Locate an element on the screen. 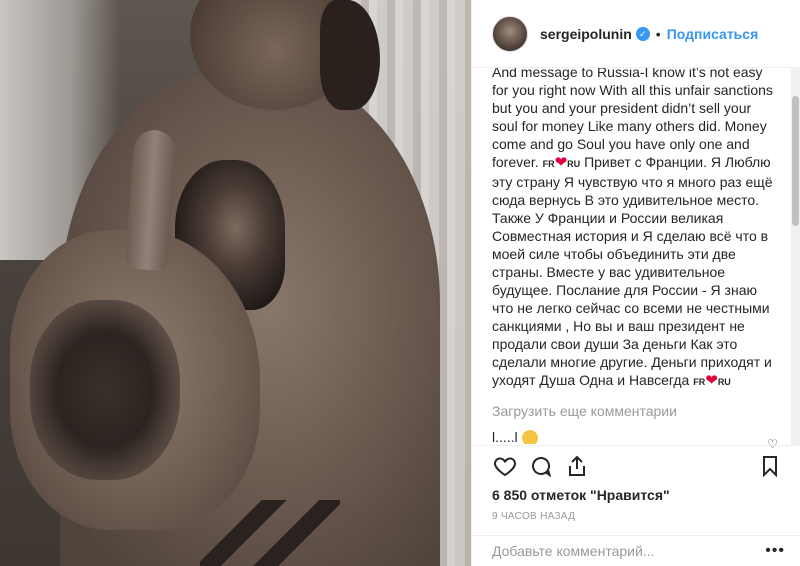 This screenshot has width=800, height=566. heart-emoji-icon-2: ❤ is located at coordinates (711, 380).